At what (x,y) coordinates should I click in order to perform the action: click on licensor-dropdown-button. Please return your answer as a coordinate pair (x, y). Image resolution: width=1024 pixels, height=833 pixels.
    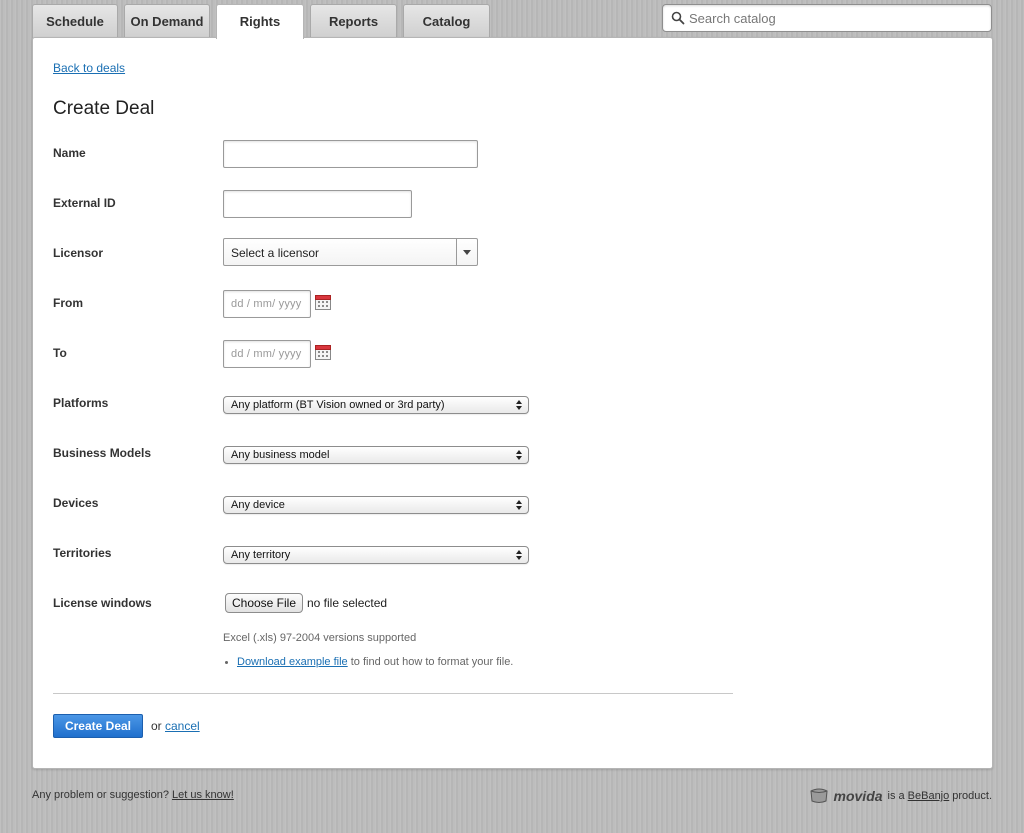
    Looking at the image, I should click on (466, 252).